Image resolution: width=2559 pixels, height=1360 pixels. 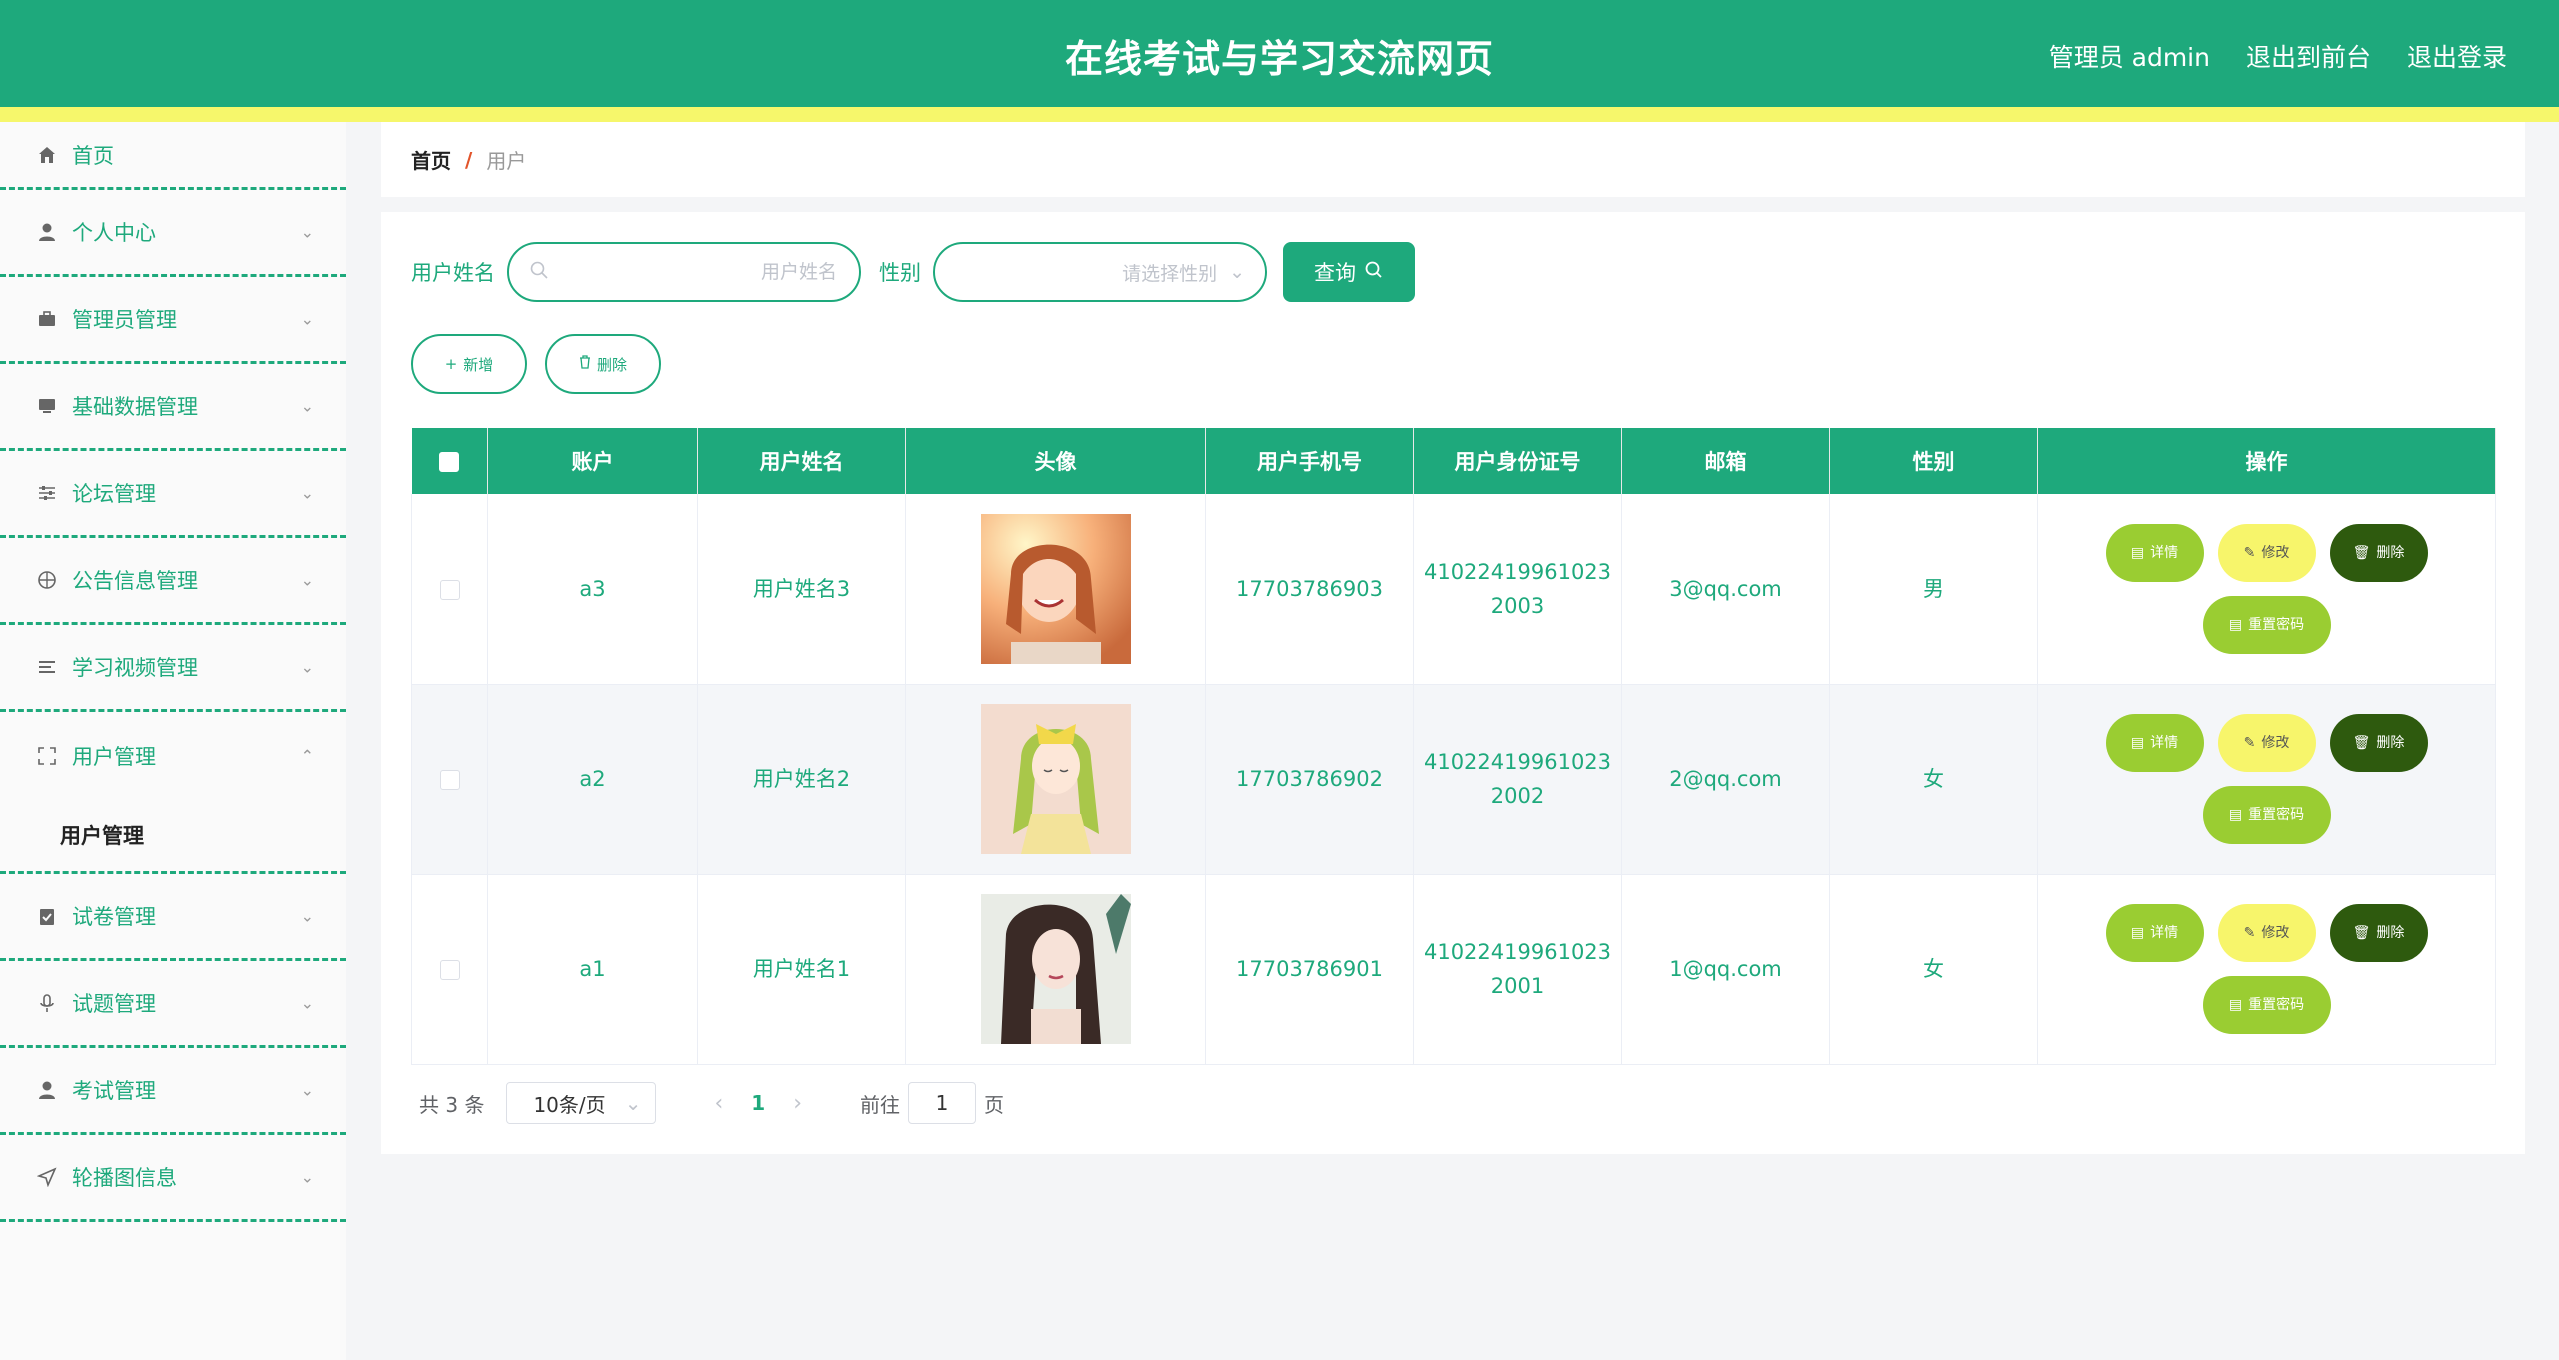 I want to click on sidebar-item-label: 用户管理, so click(x=114, y=756).